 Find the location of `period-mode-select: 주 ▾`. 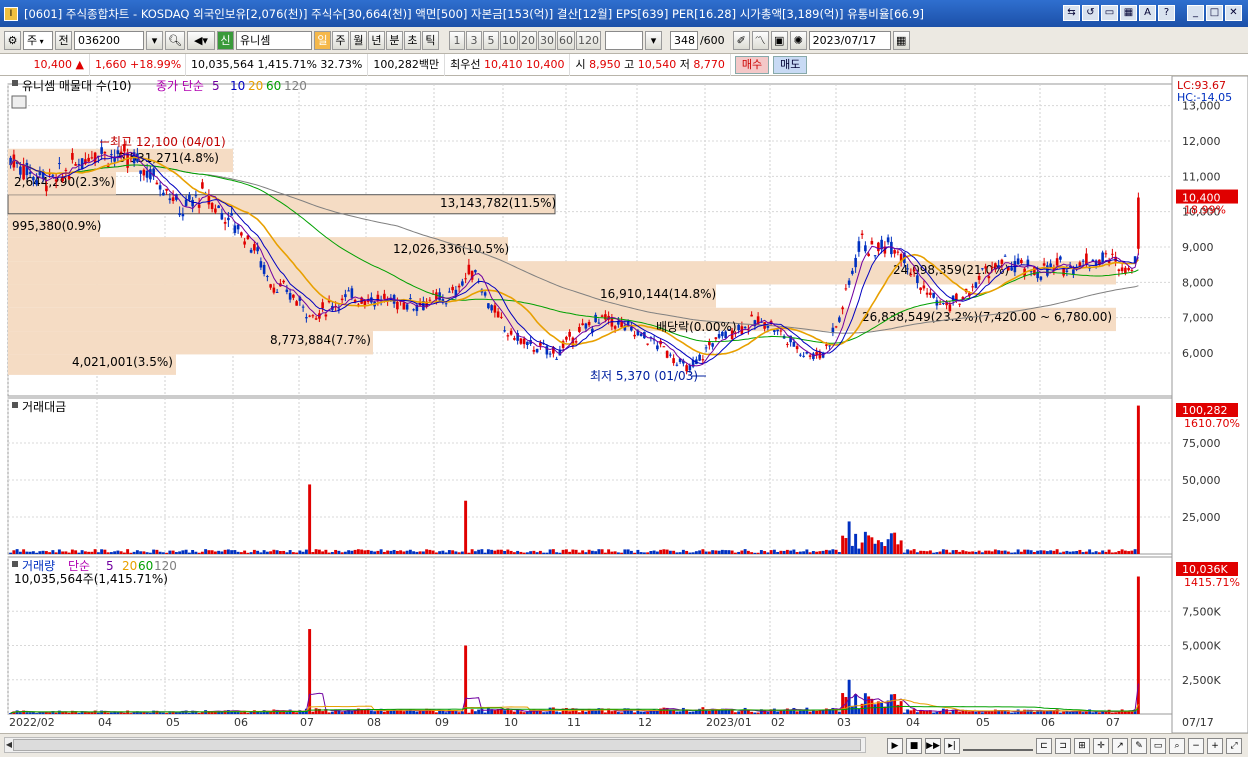

period-mode-select: 주 ▾ is located at coordinates (38, 40).